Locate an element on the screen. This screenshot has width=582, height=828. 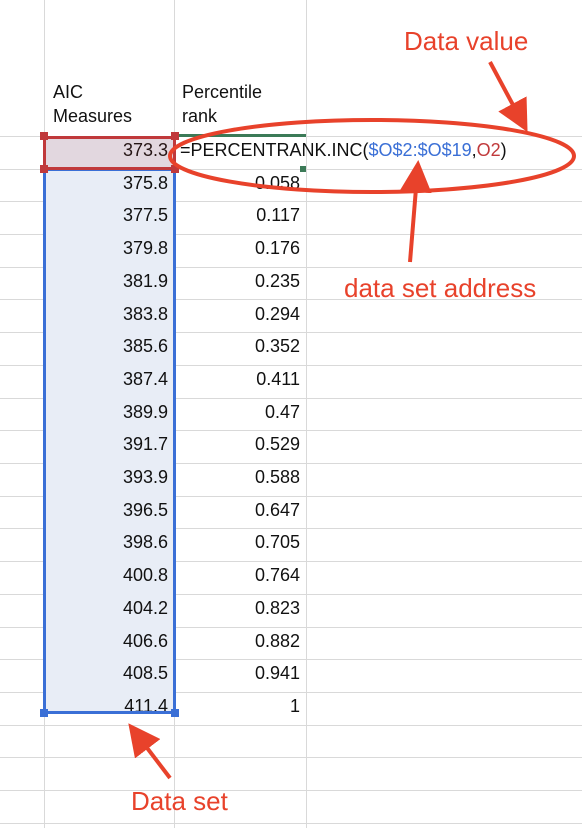
data-set-address-label: data set address is located at coordinates (440, 288).